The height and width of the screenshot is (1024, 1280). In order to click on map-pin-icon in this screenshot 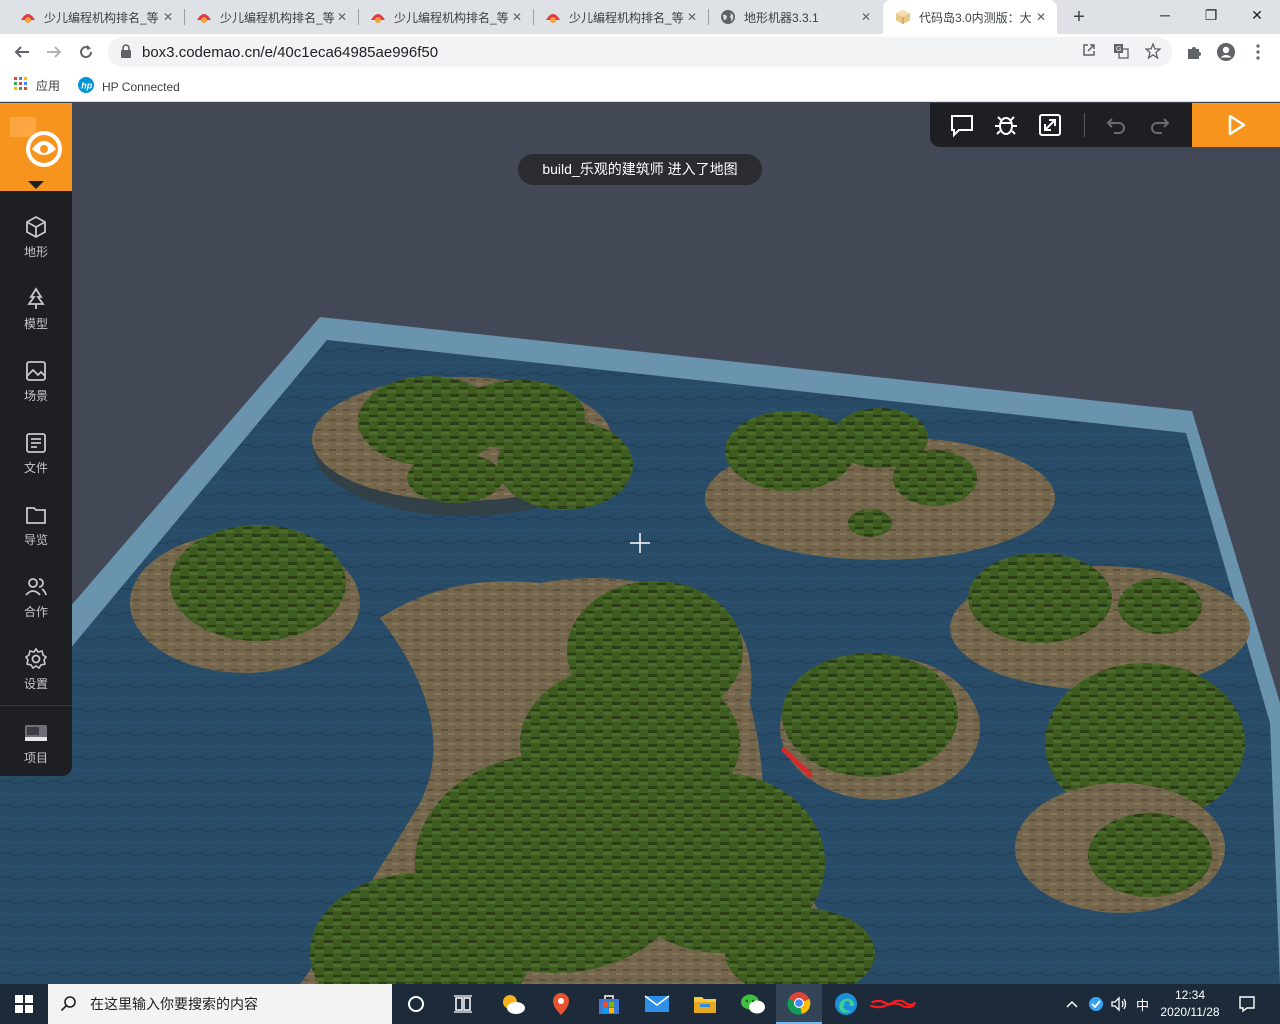, I will do `click(561, 1004)`.